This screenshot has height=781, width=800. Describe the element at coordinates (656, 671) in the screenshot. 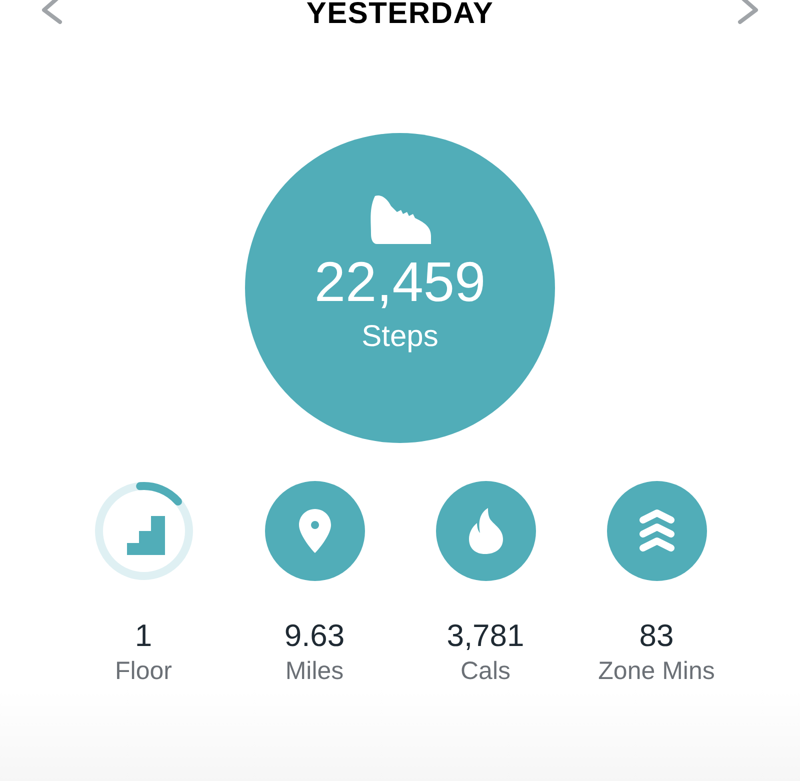

I see `stat-label: Zone Mins` at that location.